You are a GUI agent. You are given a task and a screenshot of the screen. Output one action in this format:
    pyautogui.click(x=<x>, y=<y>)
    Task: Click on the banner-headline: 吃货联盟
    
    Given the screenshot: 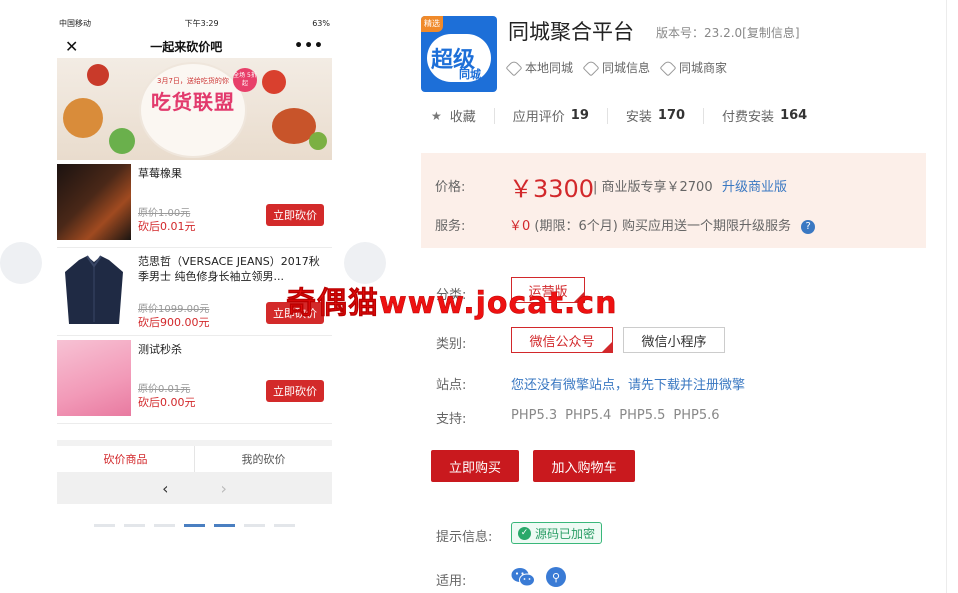 What is the action you would take?
    pyautogui.click(x=193, y=102)
    